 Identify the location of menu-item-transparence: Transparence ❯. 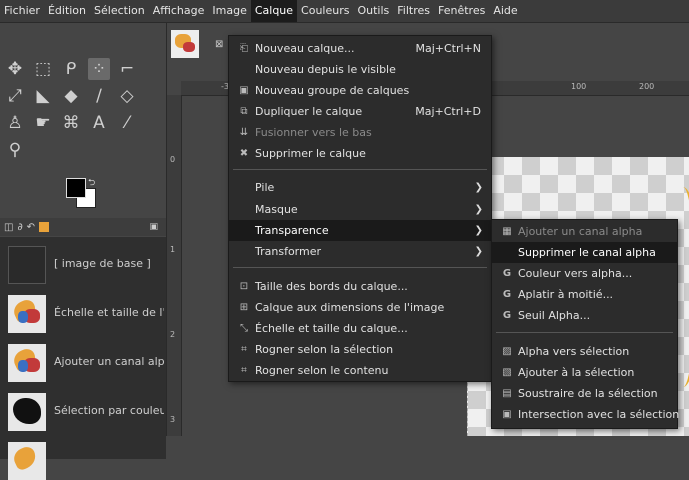
(360, 230).